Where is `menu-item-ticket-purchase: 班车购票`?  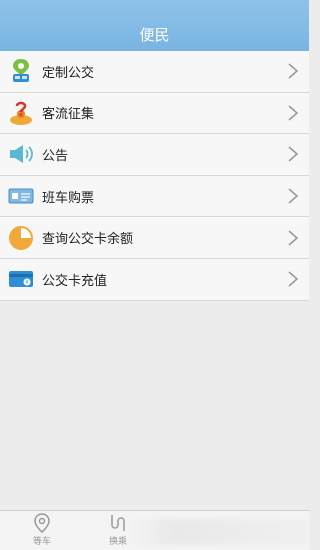 menu-item-ticket-purchase: 班车购票 is located at coordinates (154, 196).